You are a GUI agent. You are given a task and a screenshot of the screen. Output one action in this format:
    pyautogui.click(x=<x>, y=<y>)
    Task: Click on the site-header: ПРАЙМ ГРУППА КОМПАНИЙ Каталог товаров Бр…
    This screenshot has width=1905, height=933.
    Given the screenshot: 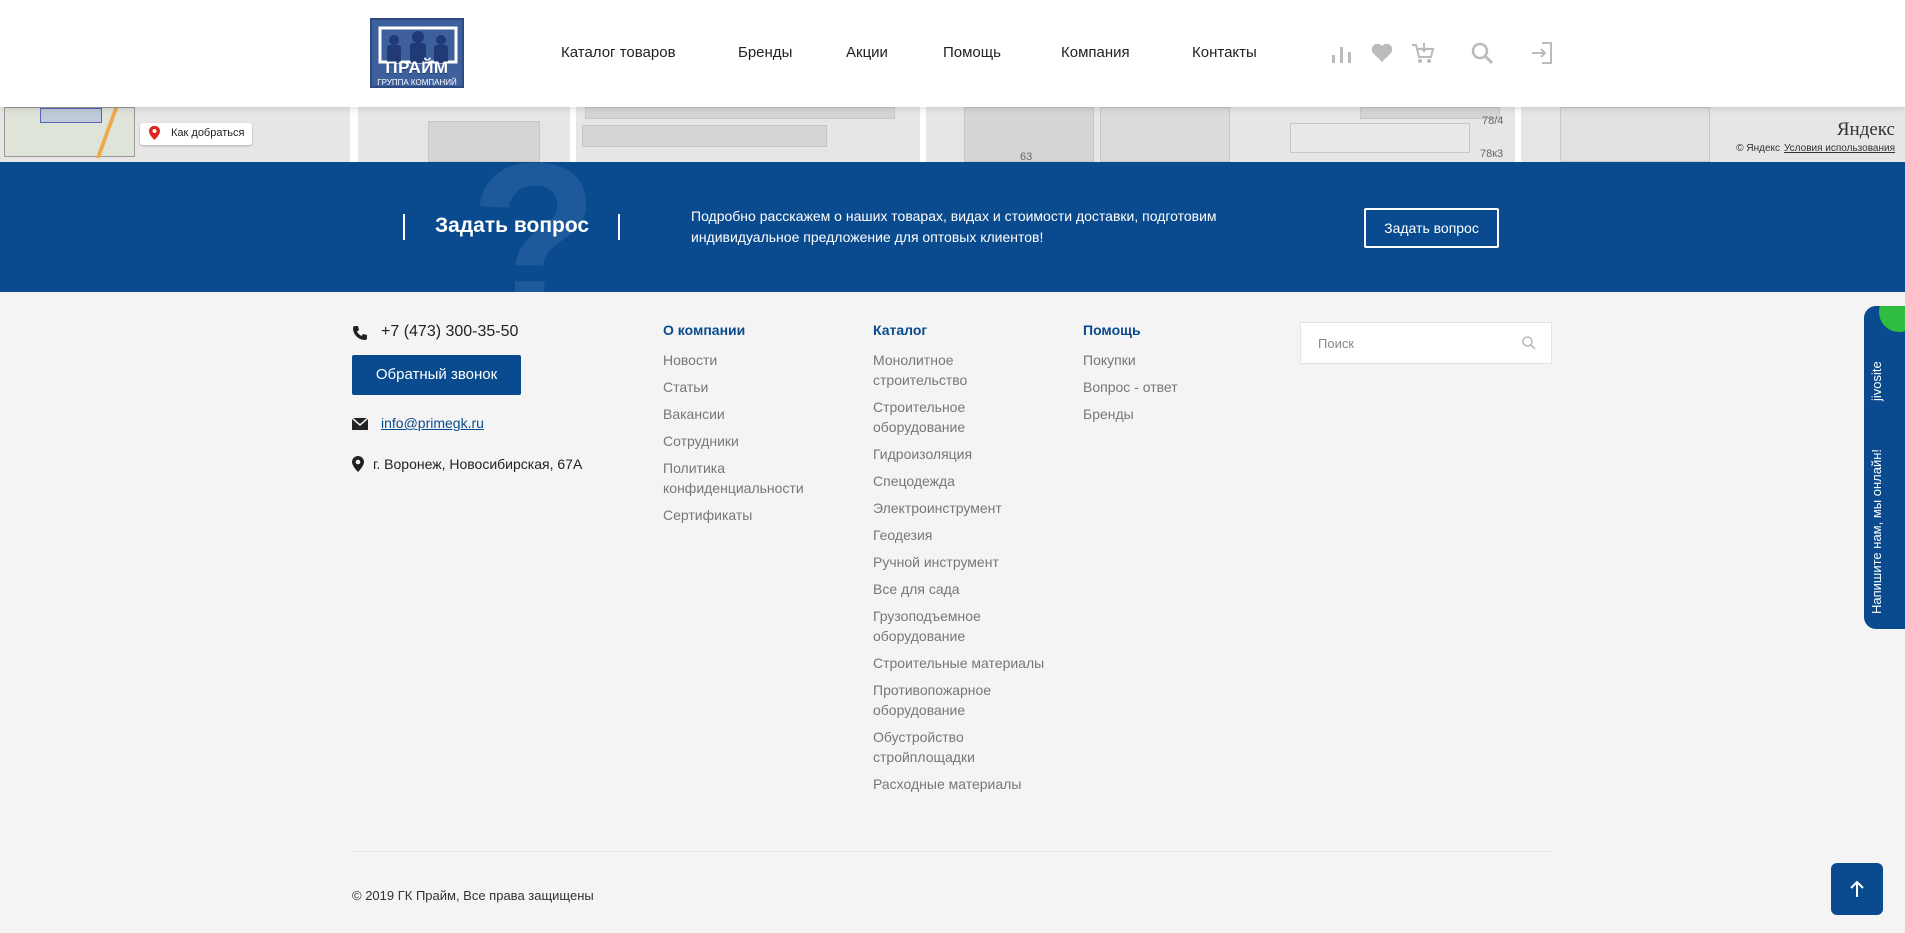 What is the action you would take?
    pyautogui.click(x=952, y=53)
    